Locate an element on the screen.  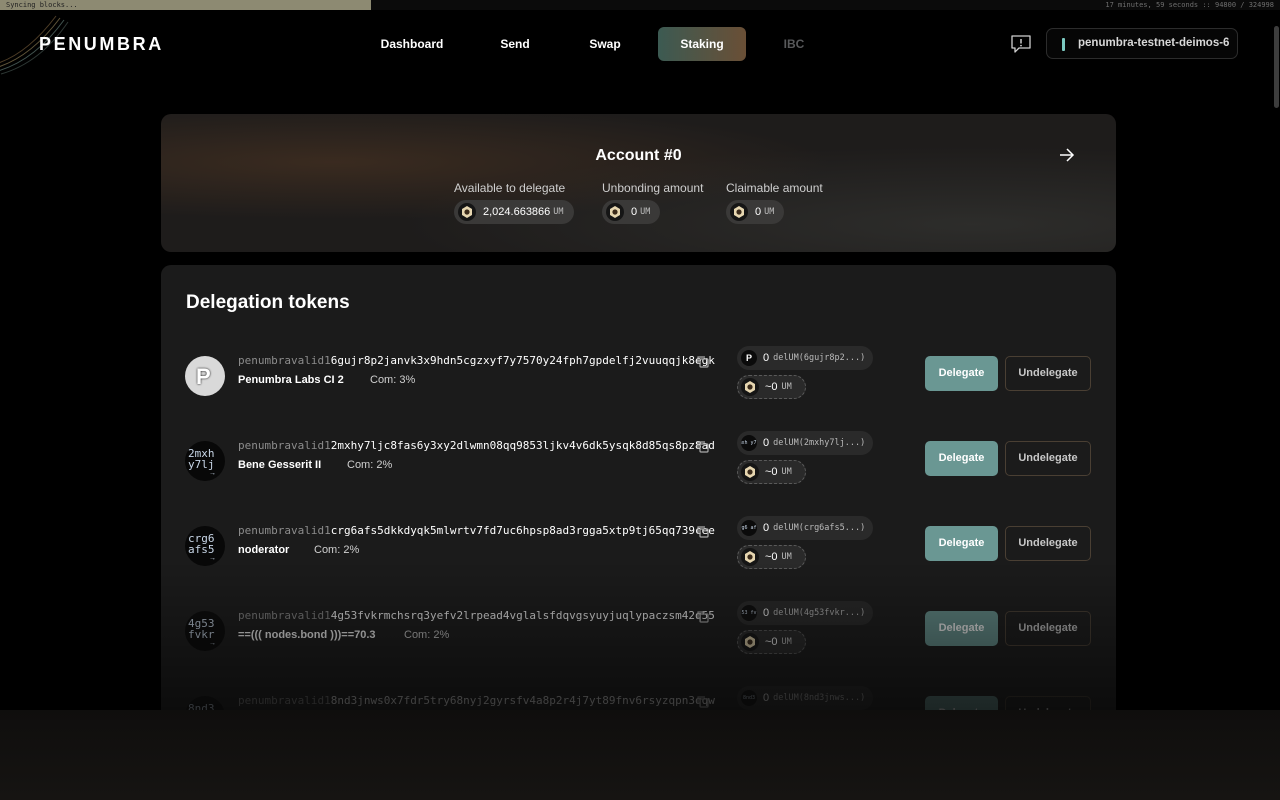
chain-id-button: penumbra-testnet-deimos-6 is located at coordinates (1142, 43).